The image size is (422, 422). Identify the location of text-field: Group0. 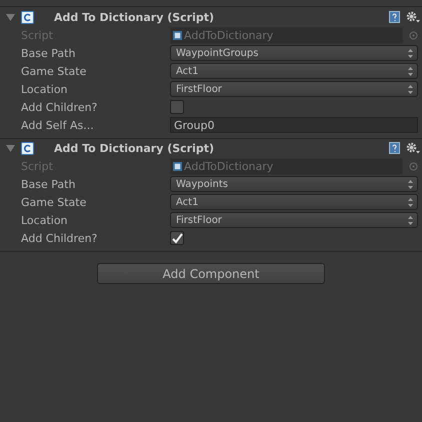
(294, 125).